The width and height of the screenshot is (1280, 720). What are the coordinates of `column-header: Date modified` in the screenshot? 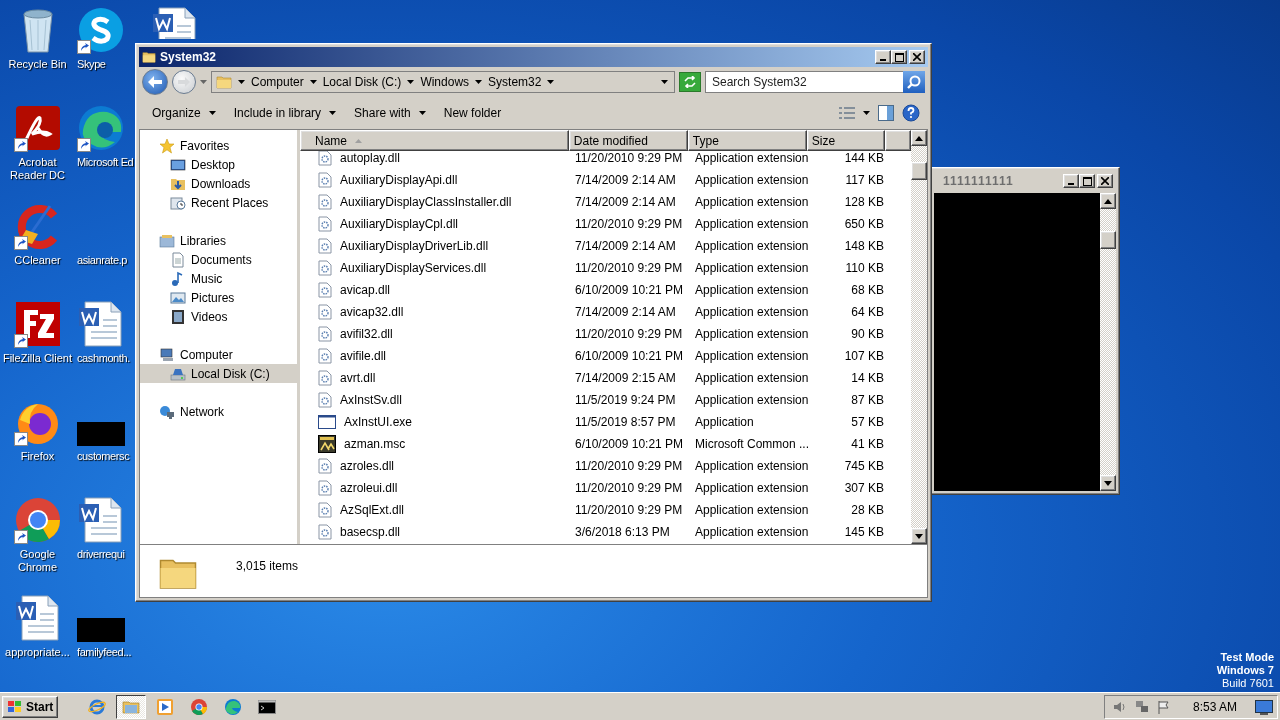 It's located at (628, 140).